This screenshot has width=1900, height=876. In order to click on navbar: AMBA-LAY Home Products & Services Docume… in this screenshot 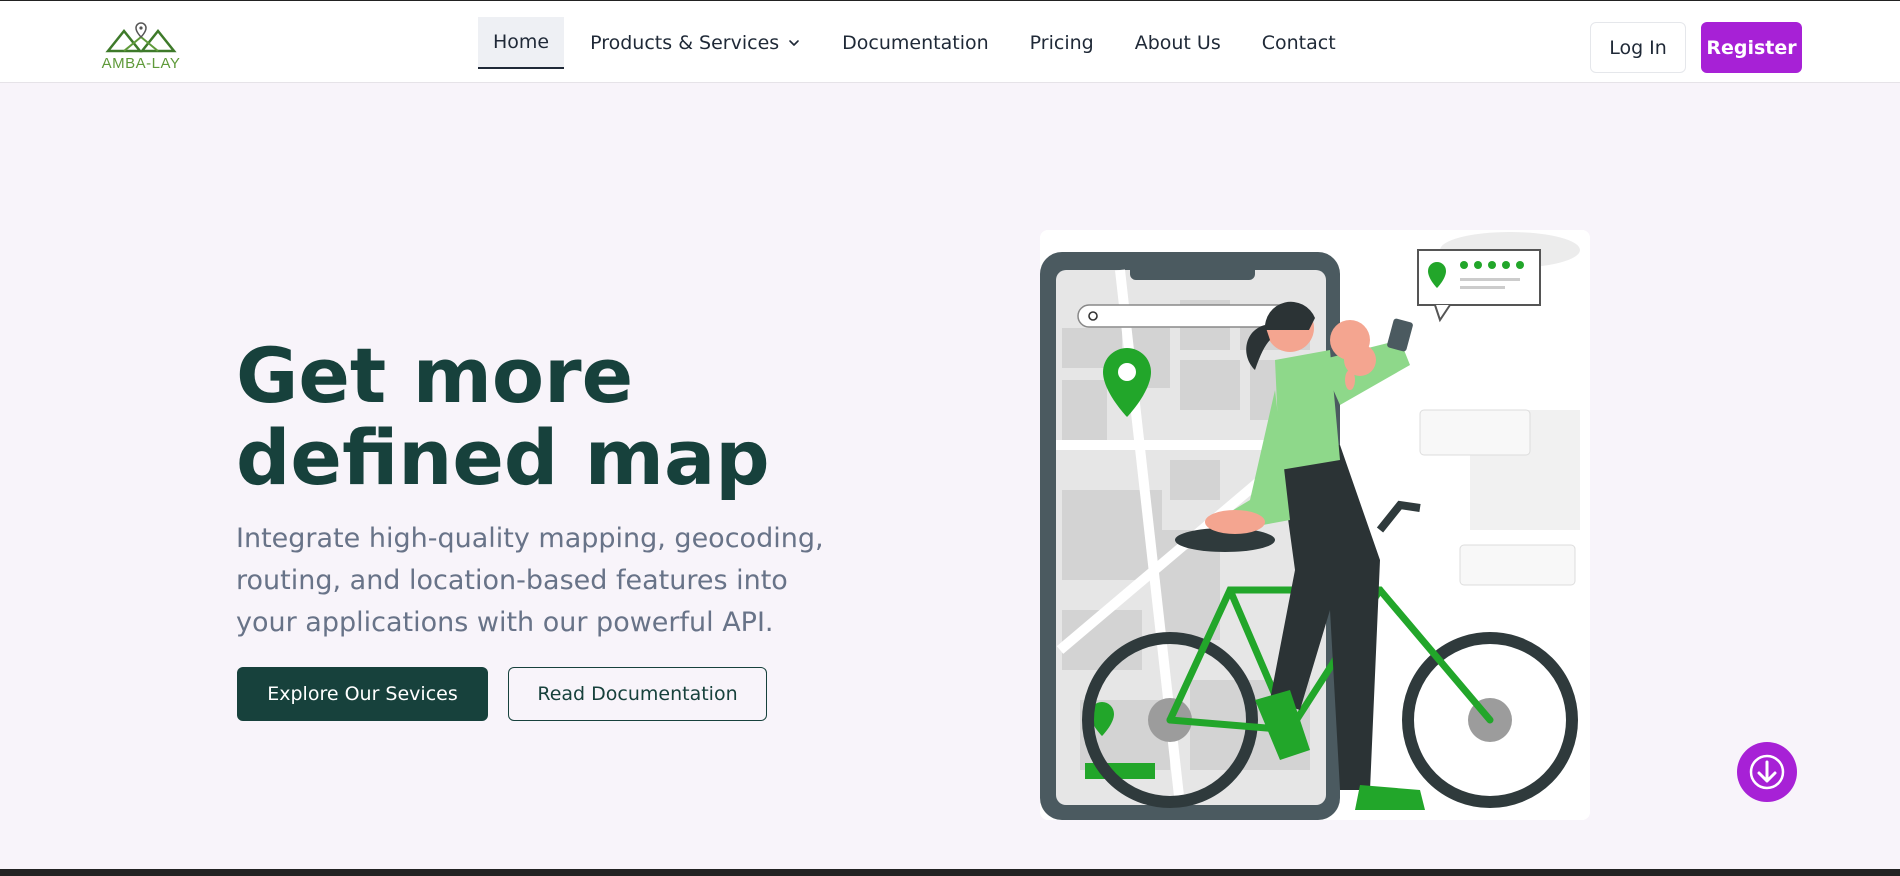, I will do `click(950, 41)`.